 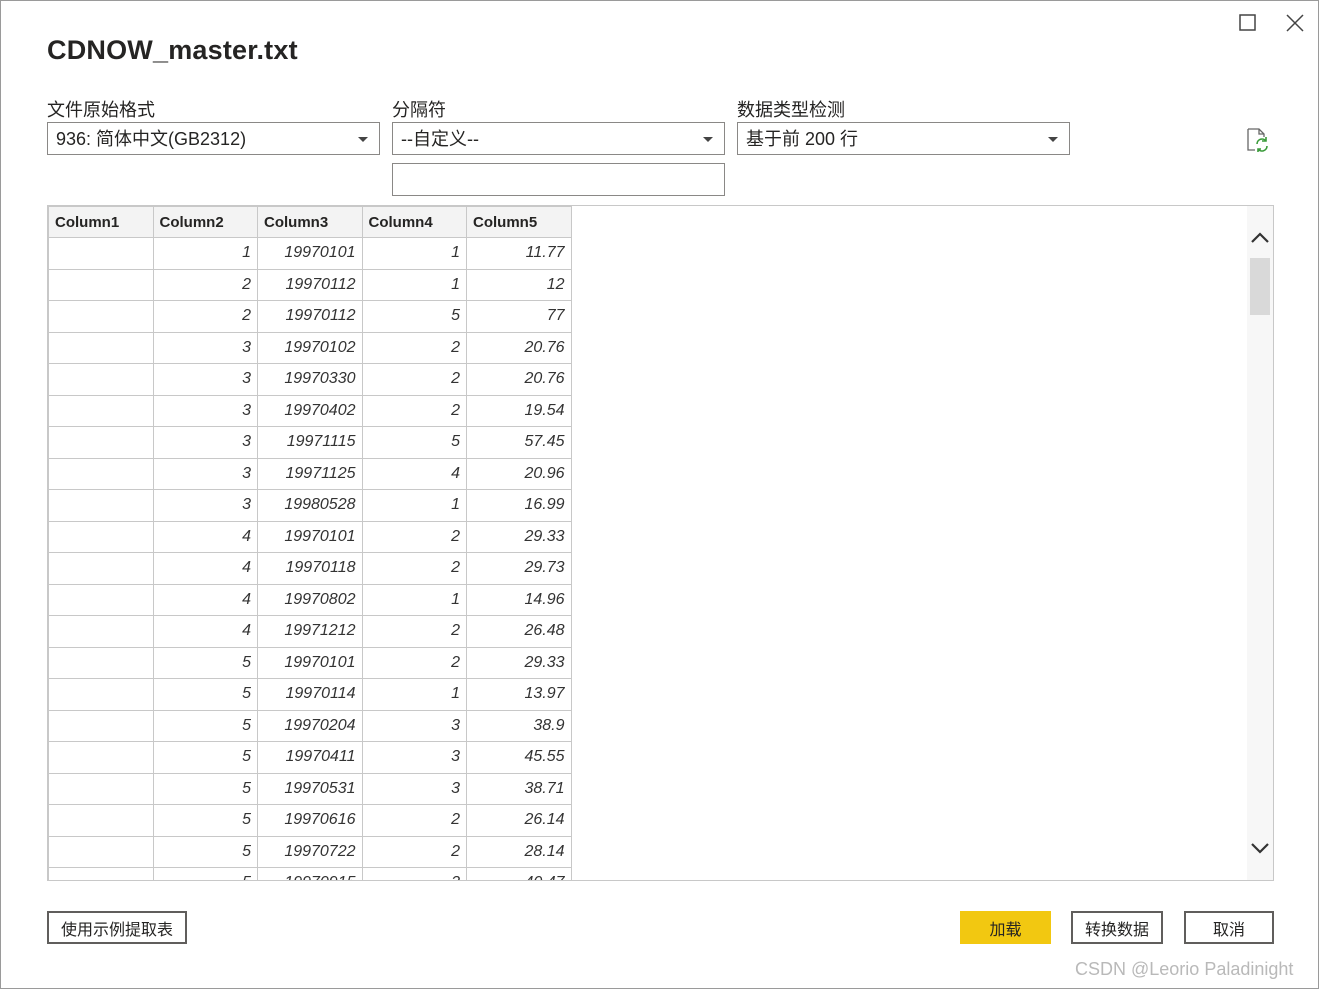 What do you see at coordinates (1005, 927) in the screenshot?
I see `load-button: 加载` at bounding box center [1005, 927].